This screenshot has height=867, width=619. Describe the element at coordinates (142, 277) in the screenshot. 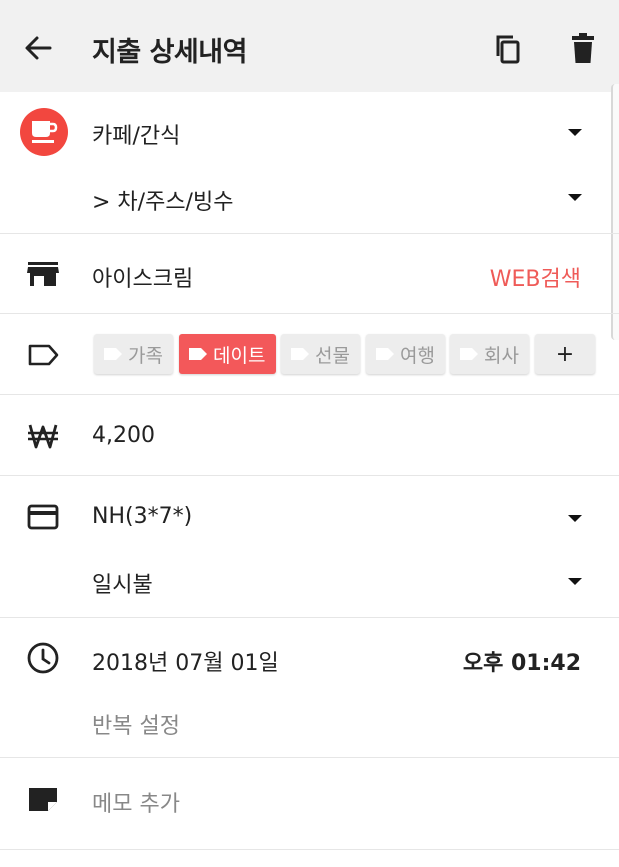

I see `store-name: 아이스크림` at that location.